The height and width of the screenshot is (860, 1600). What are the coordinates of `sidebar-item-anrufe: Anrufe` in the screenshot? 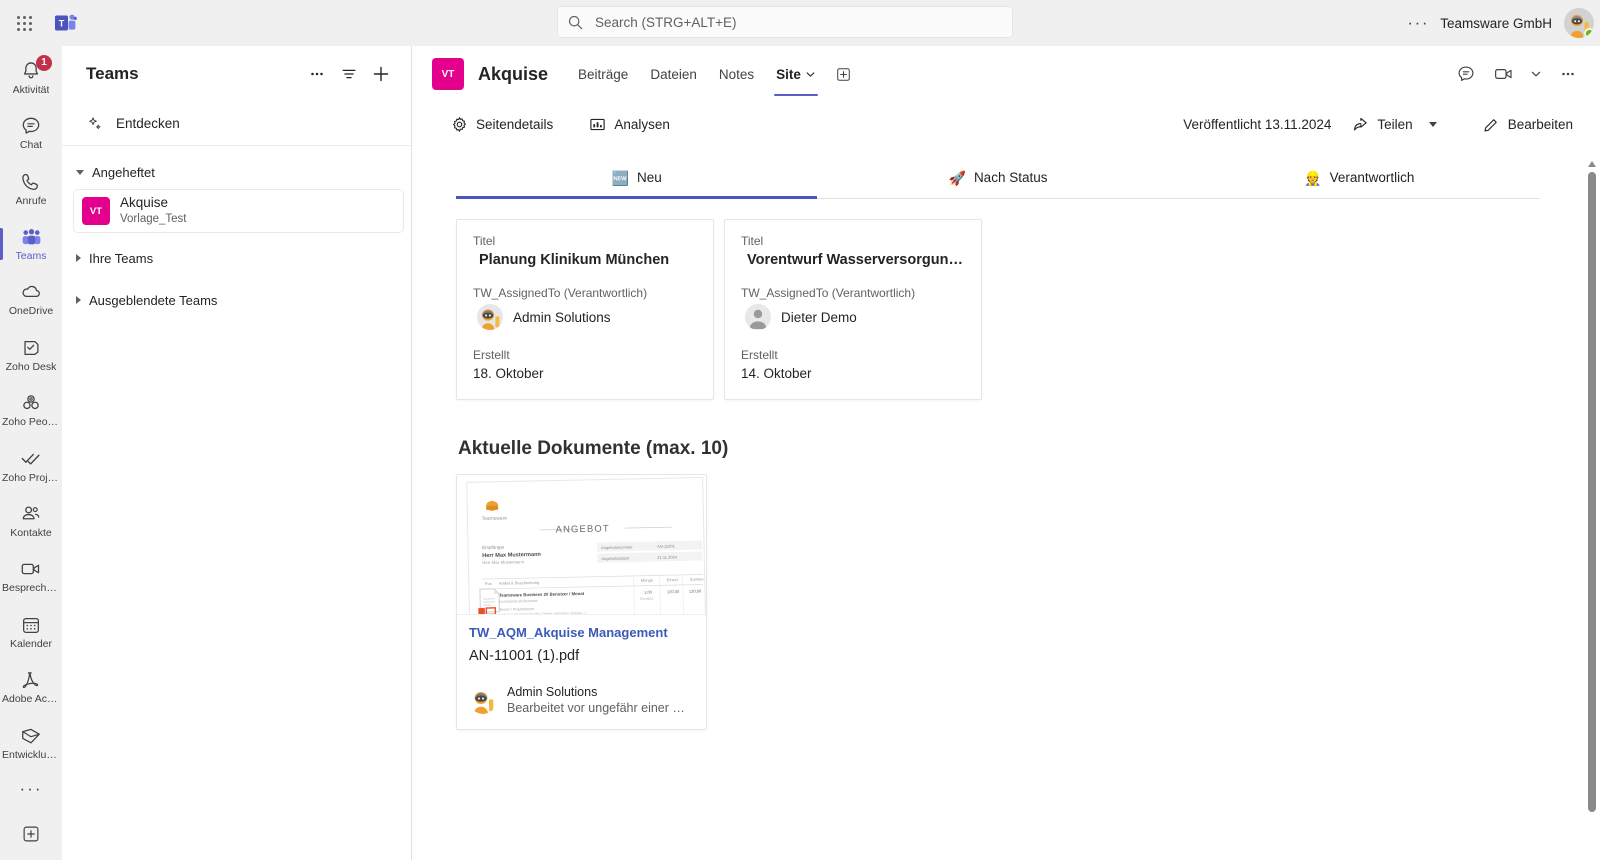 It's located at (31, 188).